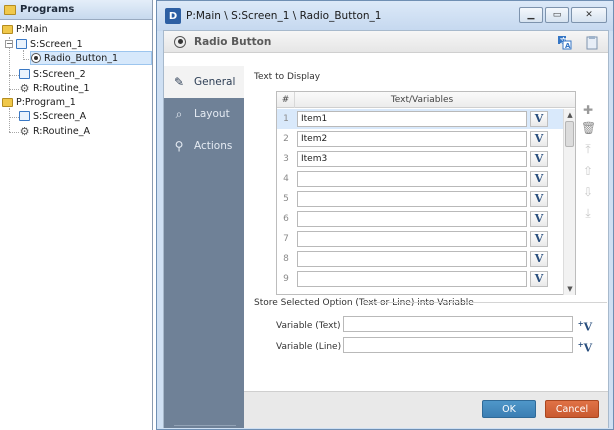 This screenshot has height=430, width=614. What do you see at coordinates (309, 347) in the screenshot?
I see `variable-line-label: Variable (Line)` at bounding box center [309, 347].